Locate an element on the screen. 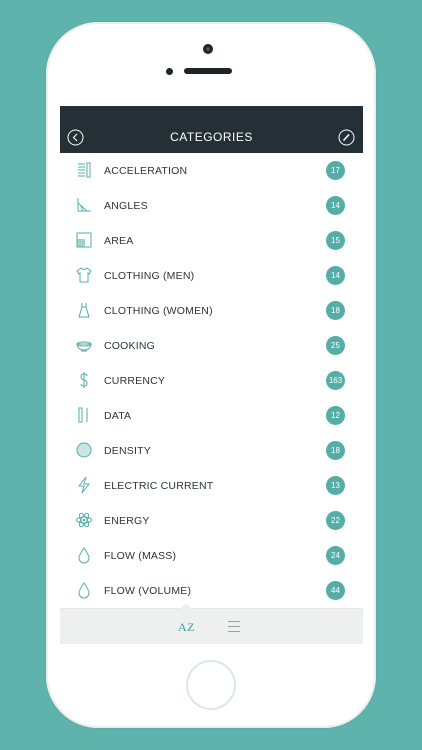 This screenshot has width=422, height=750. category-row: CLOTHING (MEN) 14 is located at coordinates (211, 275).